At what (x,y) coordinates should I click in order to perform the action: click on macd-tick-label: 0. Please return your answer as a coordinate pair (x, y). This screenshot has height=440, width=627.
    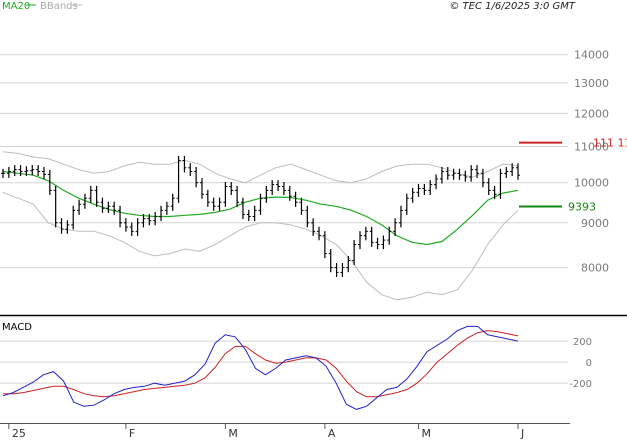
    Looking at the image, I should click on (589, 363).